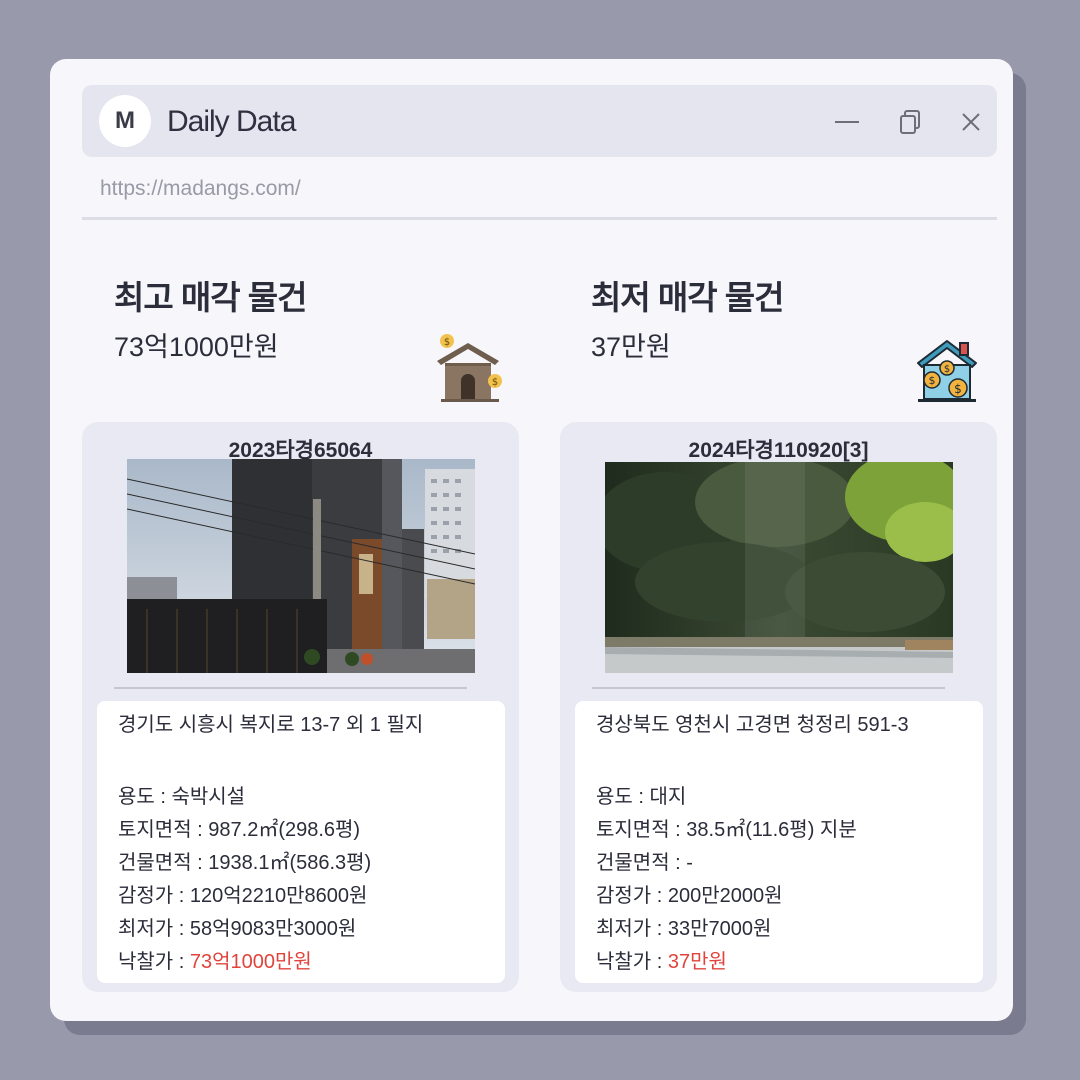 This screenshot has width=1080, height=1080. I want to click on highest-minimum: 최저가 : 58억9083만3000원, so click(237, 929).